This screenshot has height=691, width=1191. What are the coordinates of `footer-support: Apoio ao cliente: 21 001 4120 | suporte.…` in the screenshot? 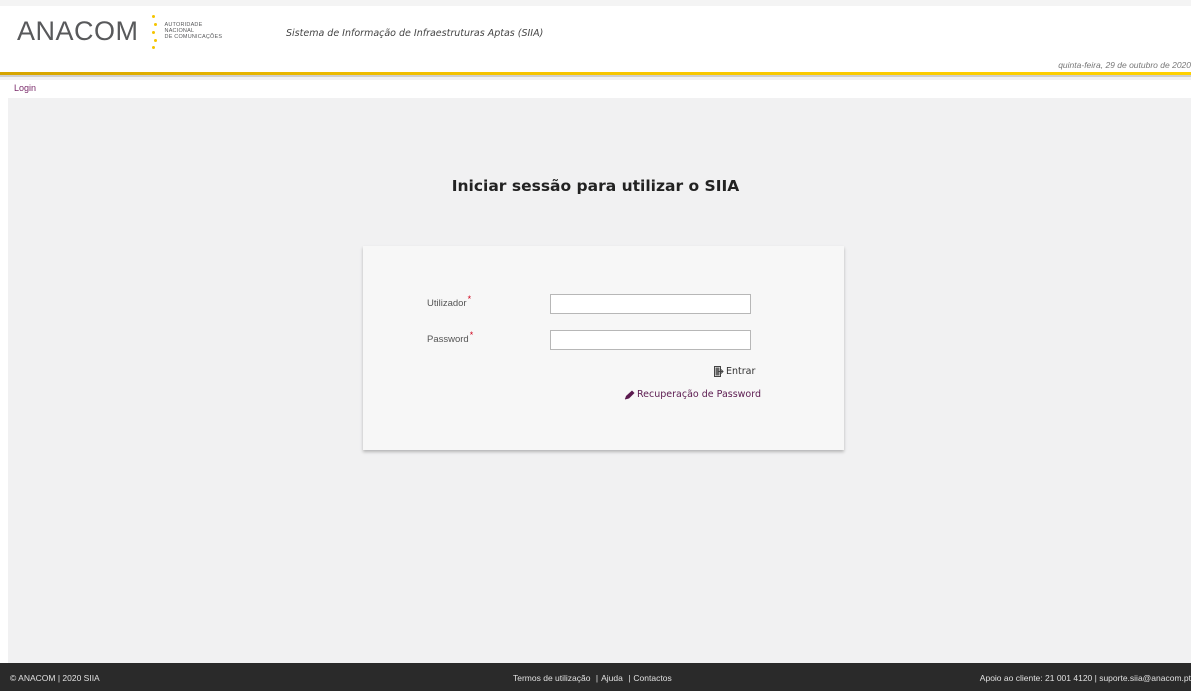 It's located at (1085, 678).